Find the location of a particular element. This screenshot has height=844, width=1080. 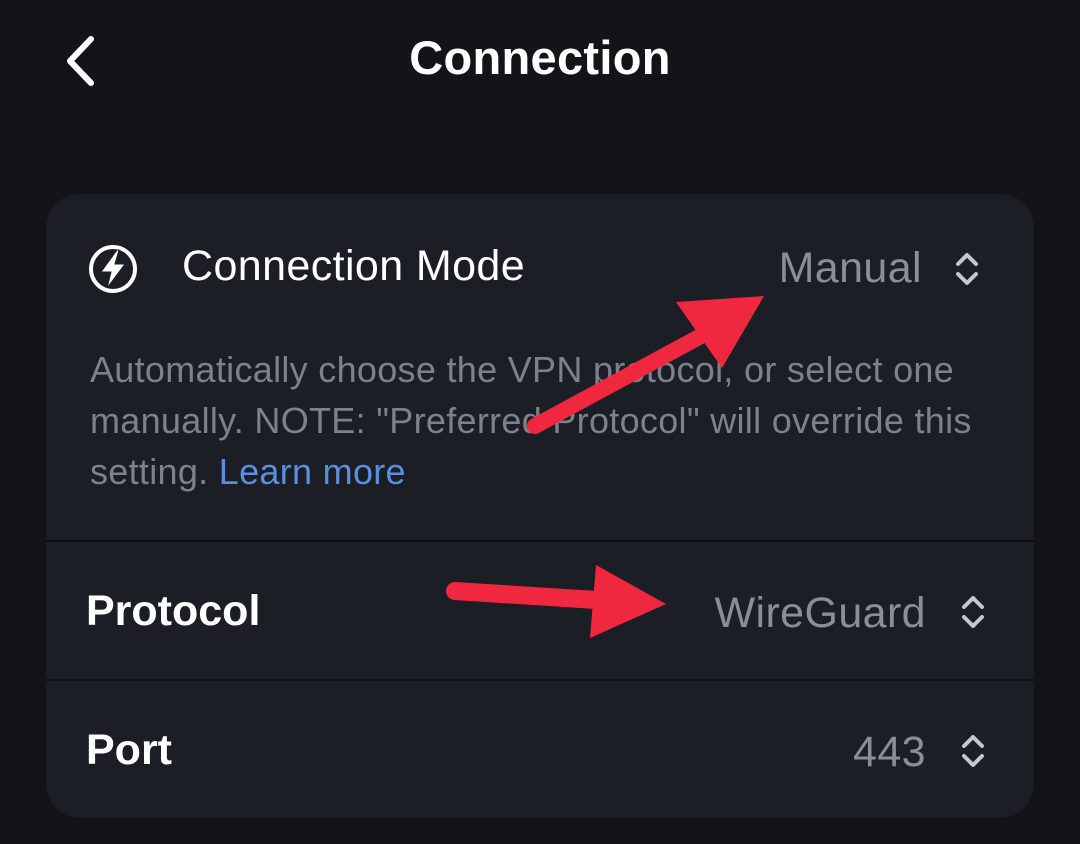

connection-mode-value: Manual is located at coordinates (850, 268).